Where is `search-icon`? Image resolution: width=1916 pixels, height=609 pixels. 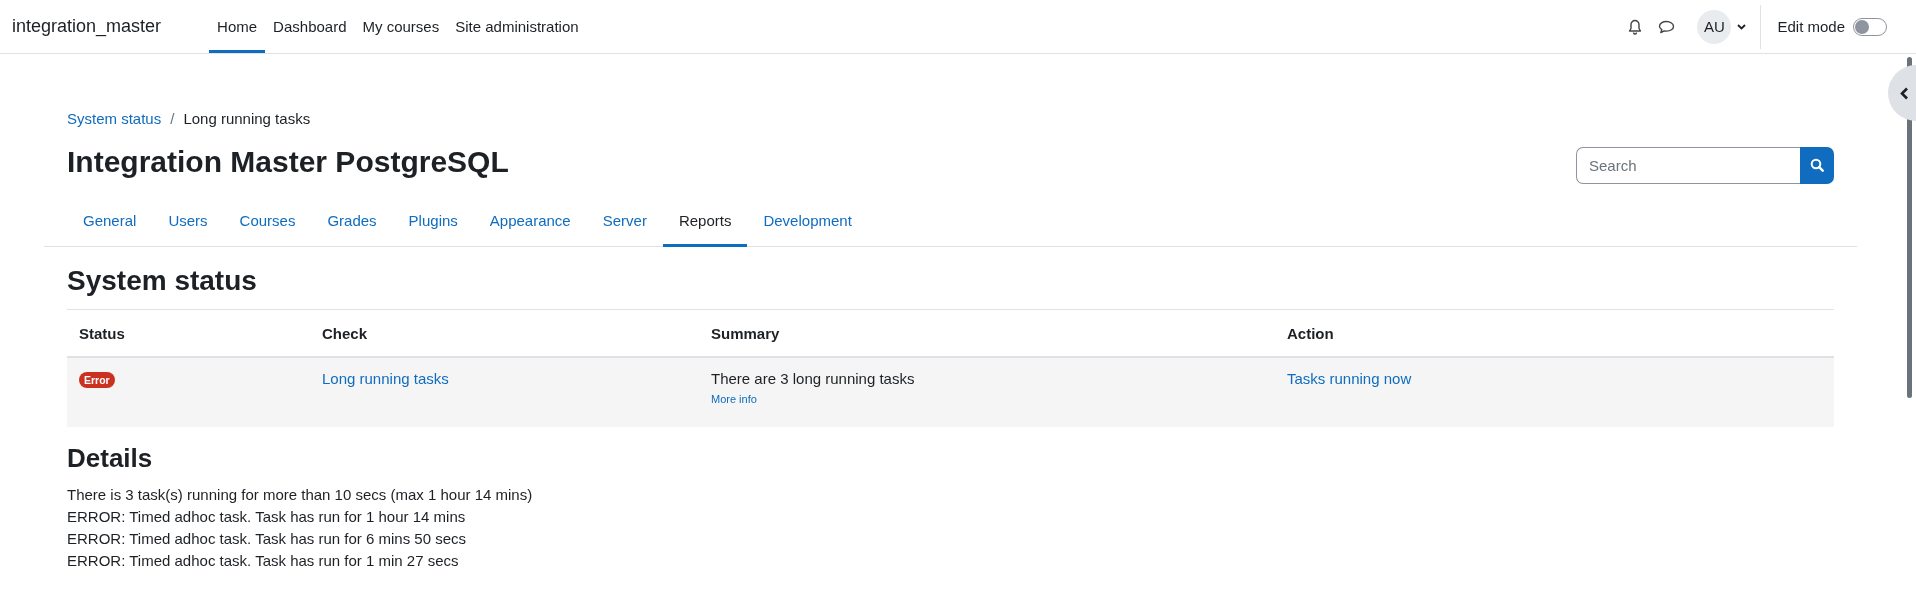
search-icon is located at coordinates (1817, 165).